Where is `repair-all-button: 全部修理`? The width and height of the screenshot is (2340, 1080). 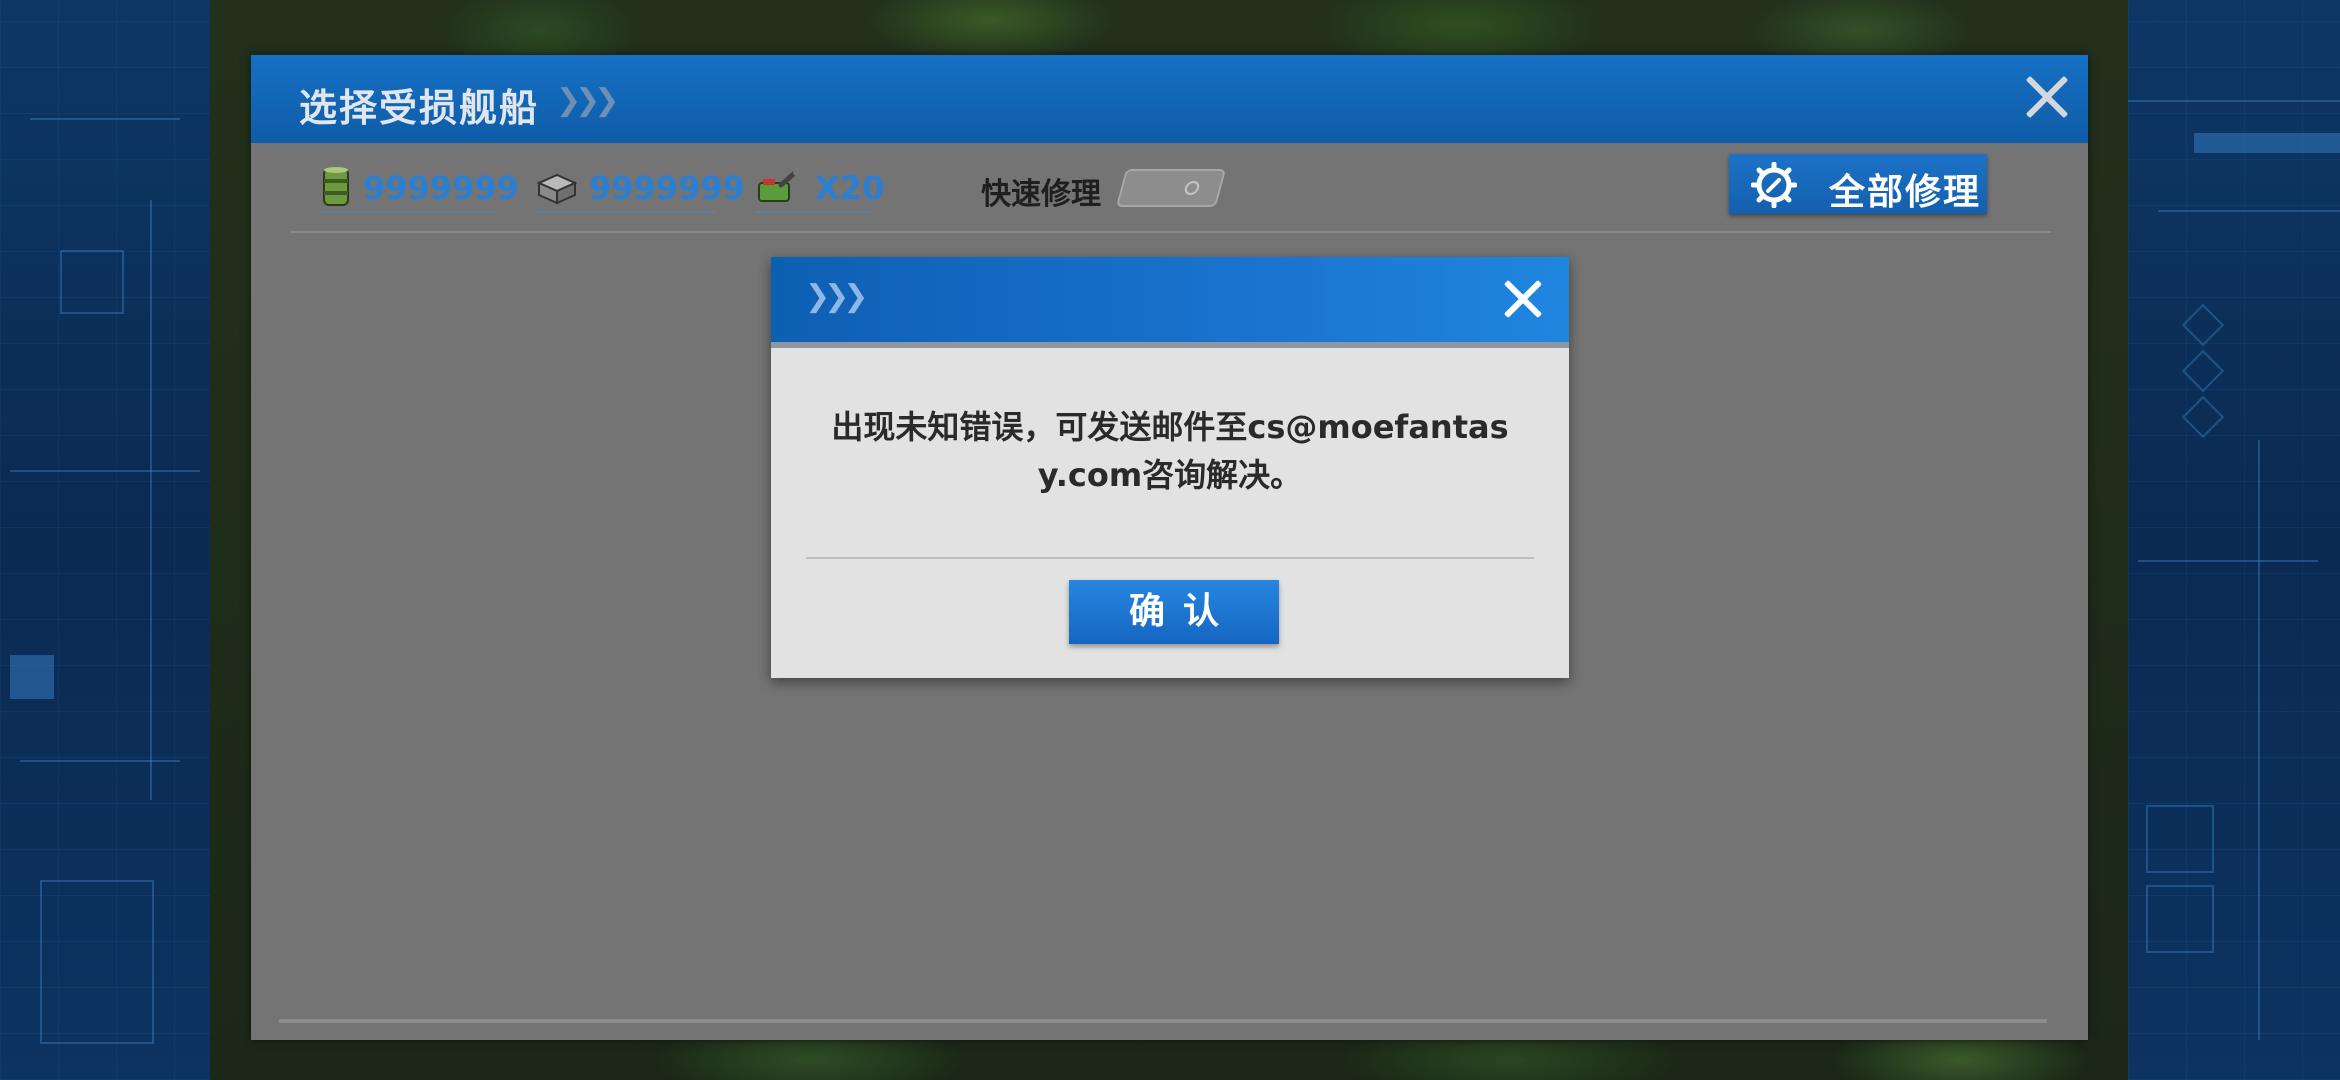 repair-all-button: 全部修理 is located at coordinates (1858, 184).